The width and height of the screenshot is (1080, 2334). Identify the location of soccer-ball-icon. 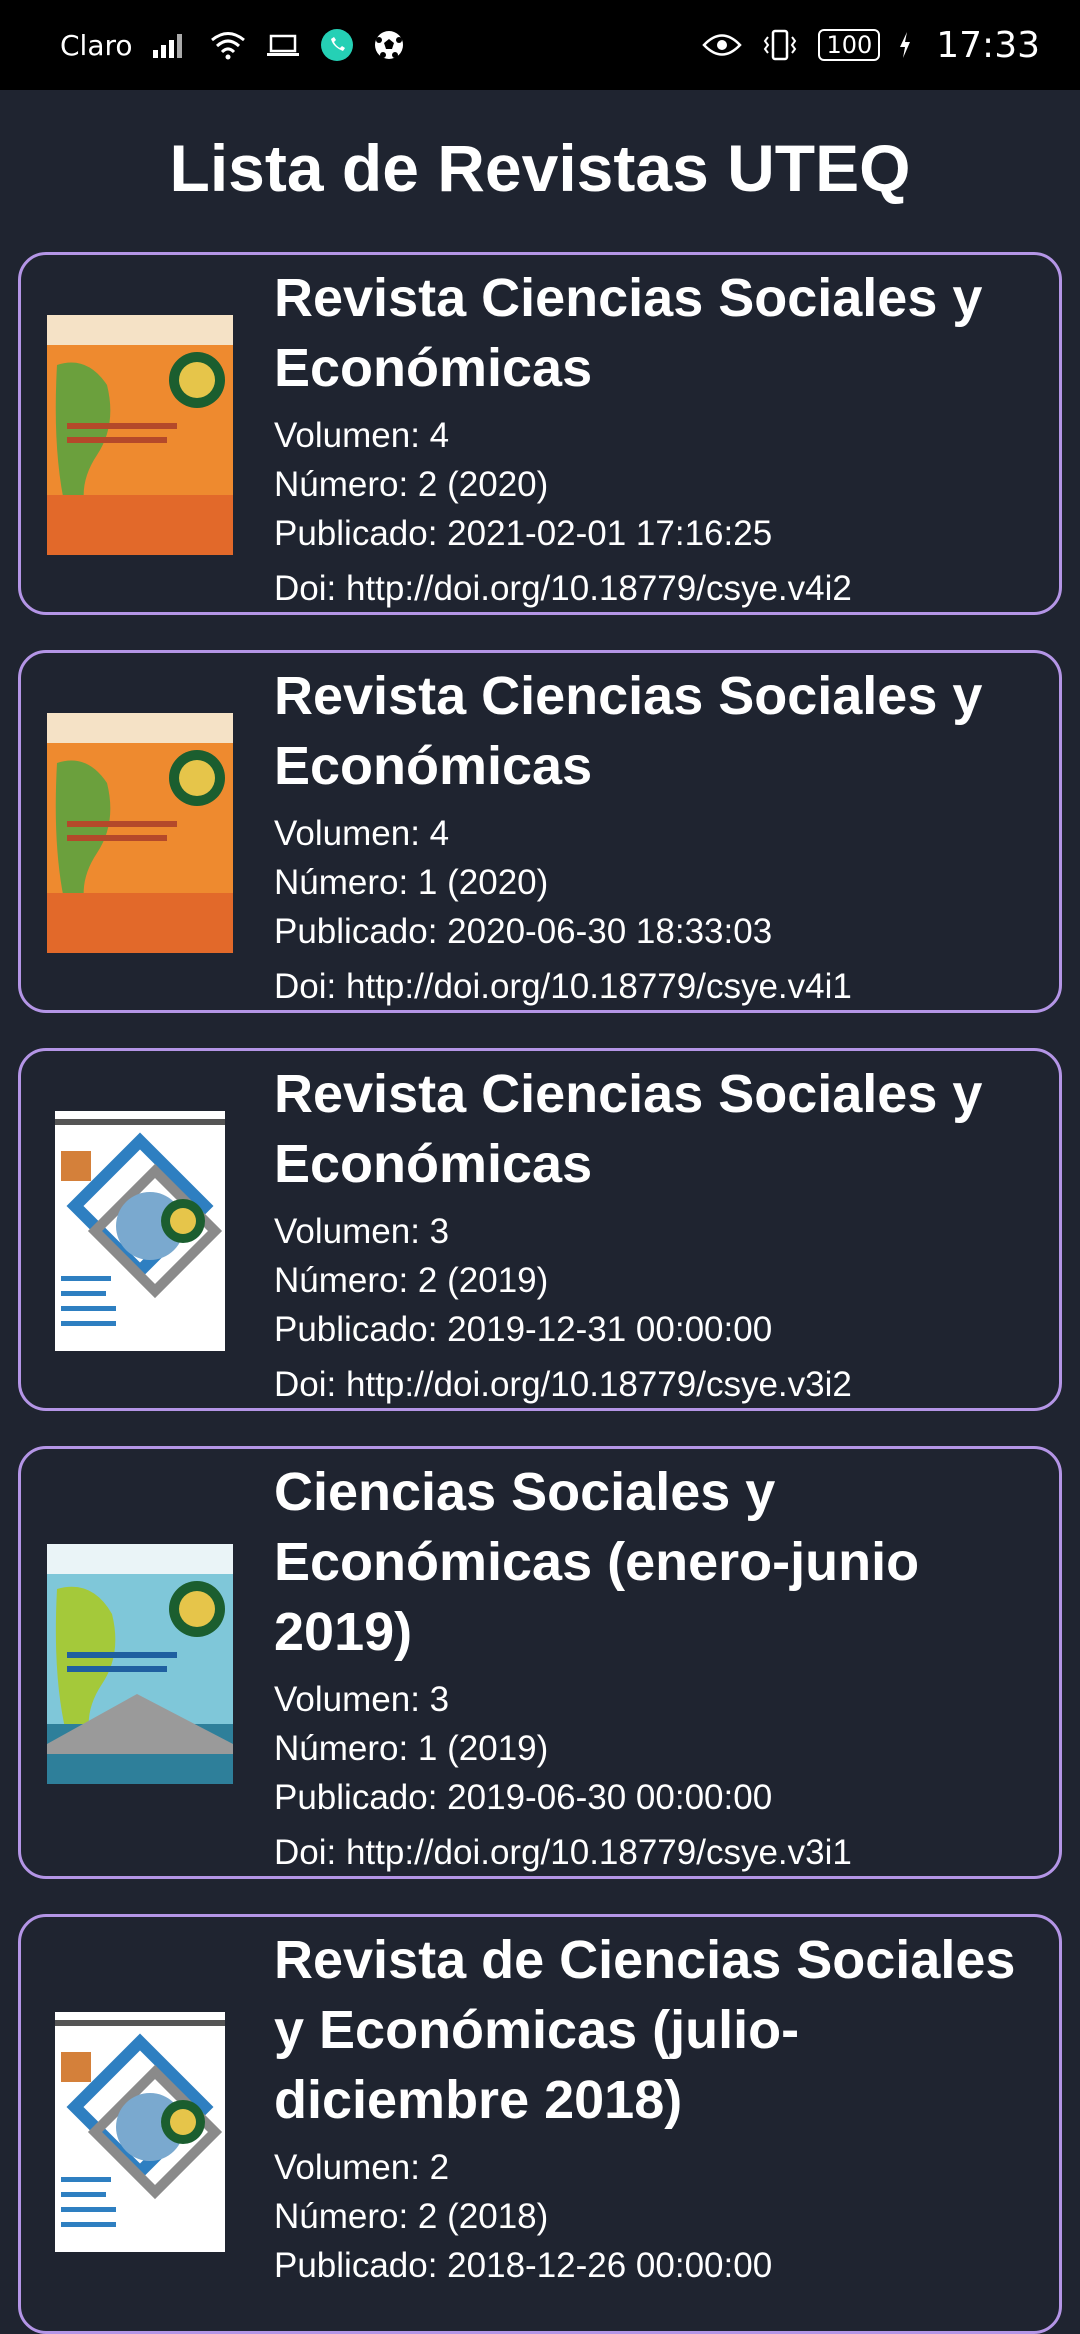
(389, 45).